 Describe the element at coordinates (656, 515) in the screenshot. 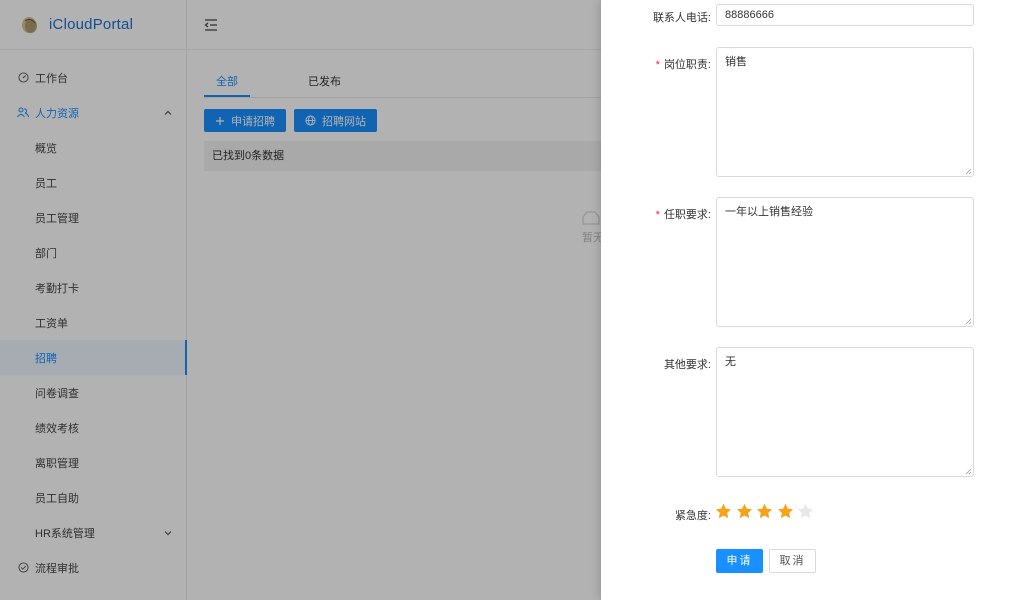

I see `urgency-label: 紧急度:` at that location.